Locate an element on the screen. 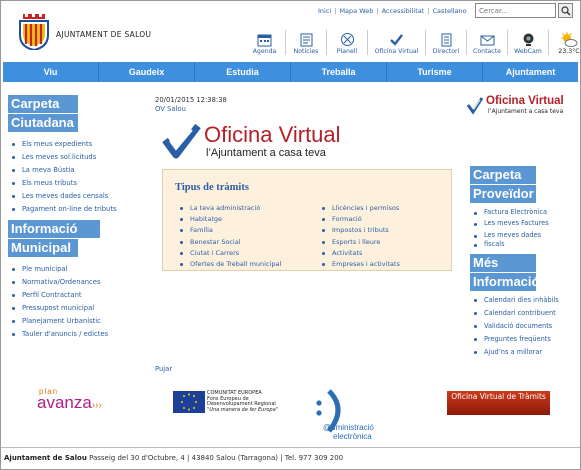  quick-agenda: Agenda is located at coordinates (264, 42).